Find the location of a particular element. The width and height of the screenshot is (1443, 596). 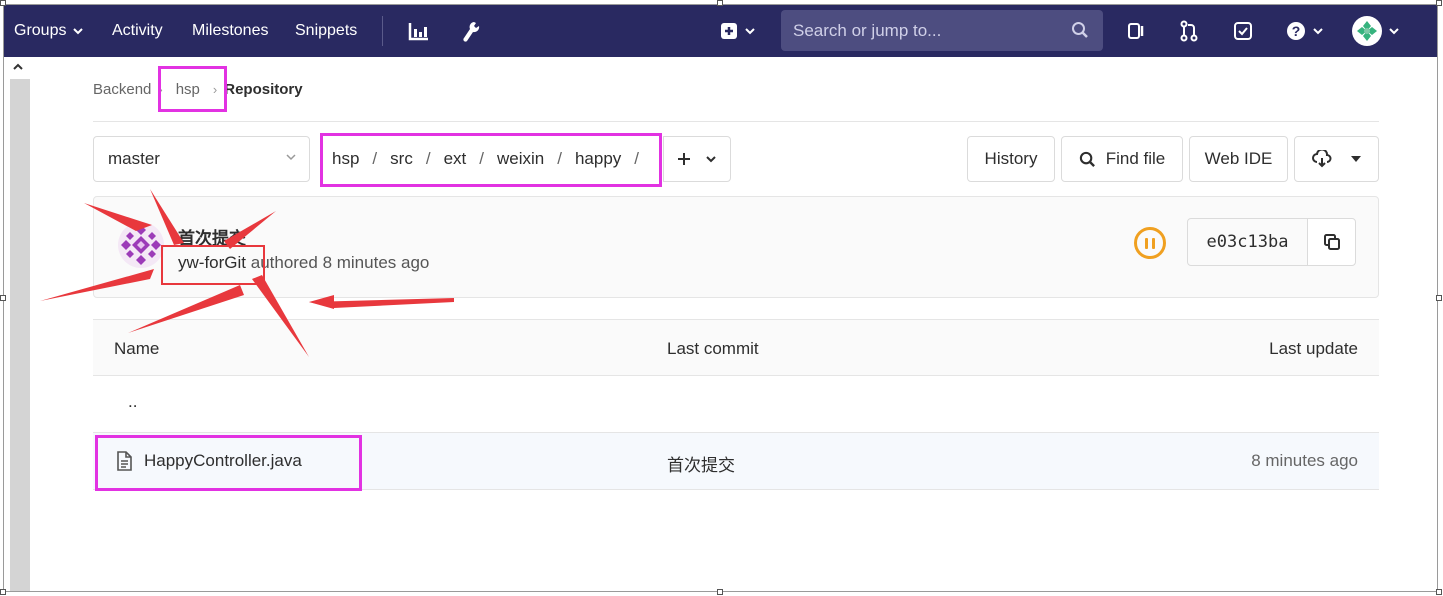

wrench-icon is located at coordinates (470, 31).